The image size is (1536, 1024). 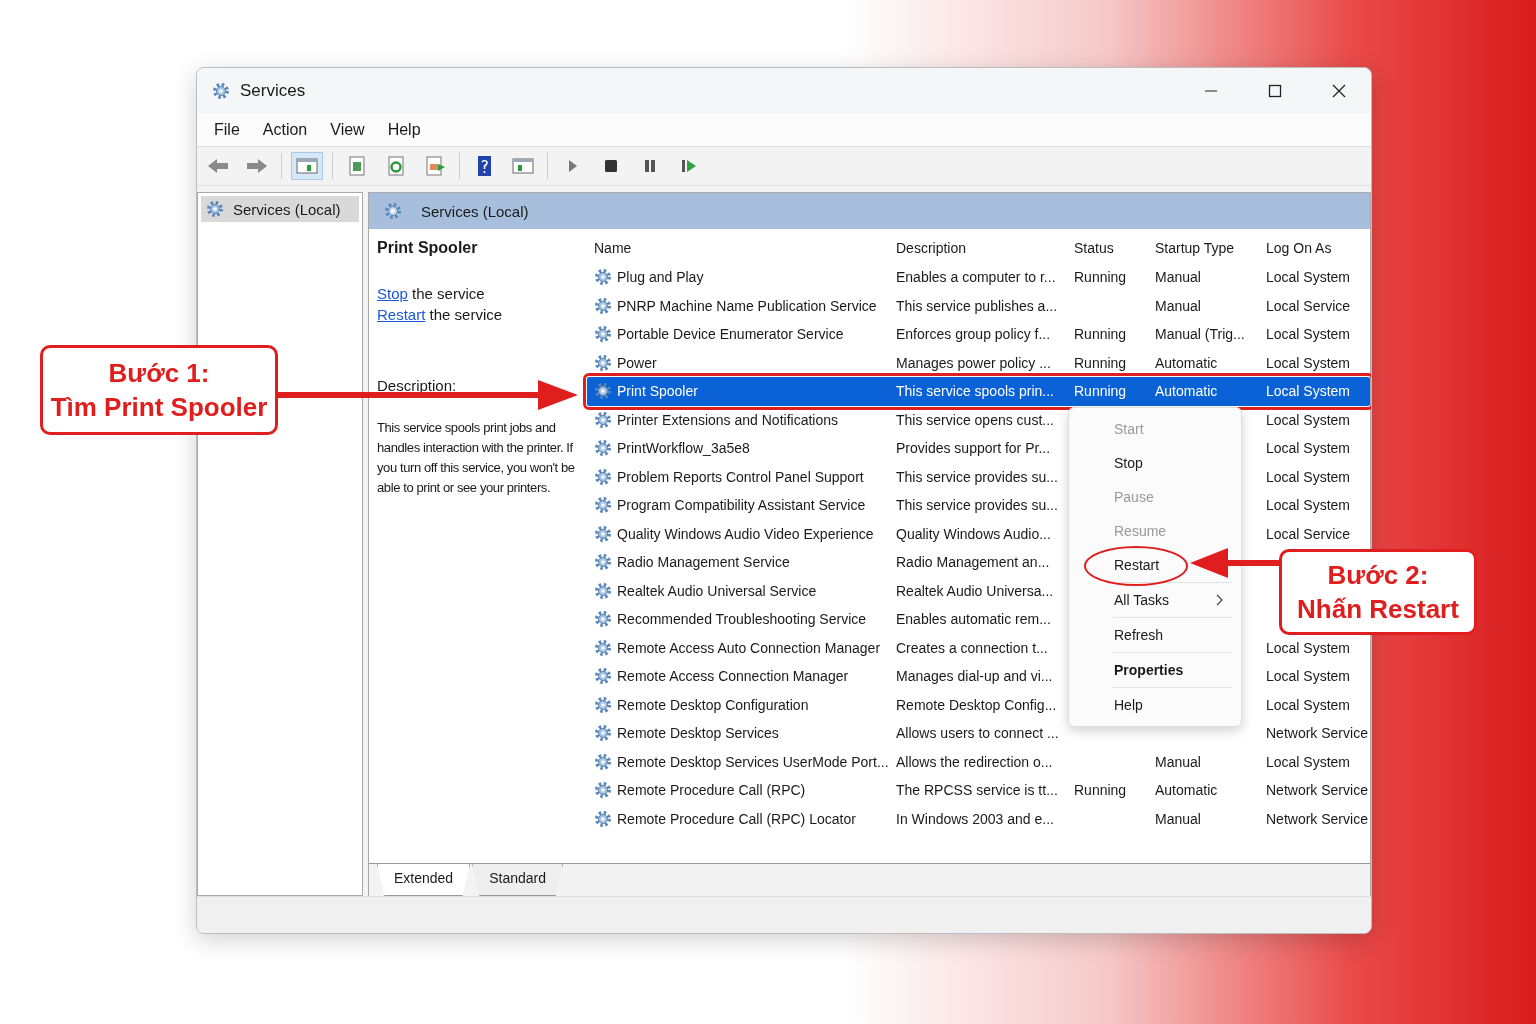 What do you see at coordinates (711, 790) in the screenshot?
I see `table-cell: Remote Procedure Call (RPC)` at bounding box center [711, 790].